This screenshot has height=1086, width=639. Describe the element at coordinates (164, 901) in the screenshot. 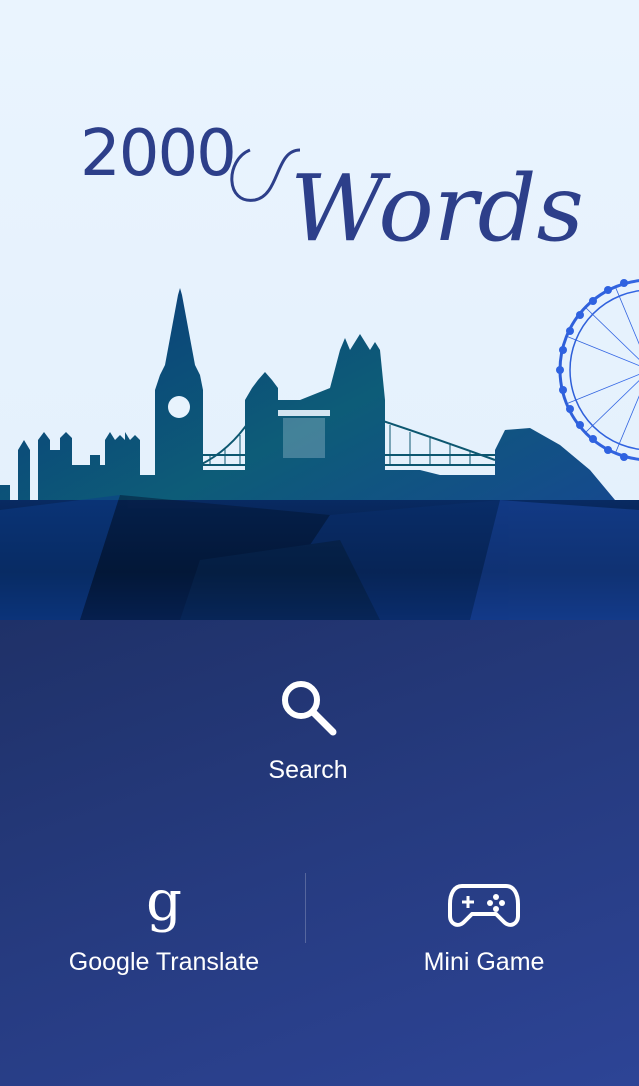

I see `google-g-icon: g` at that location.